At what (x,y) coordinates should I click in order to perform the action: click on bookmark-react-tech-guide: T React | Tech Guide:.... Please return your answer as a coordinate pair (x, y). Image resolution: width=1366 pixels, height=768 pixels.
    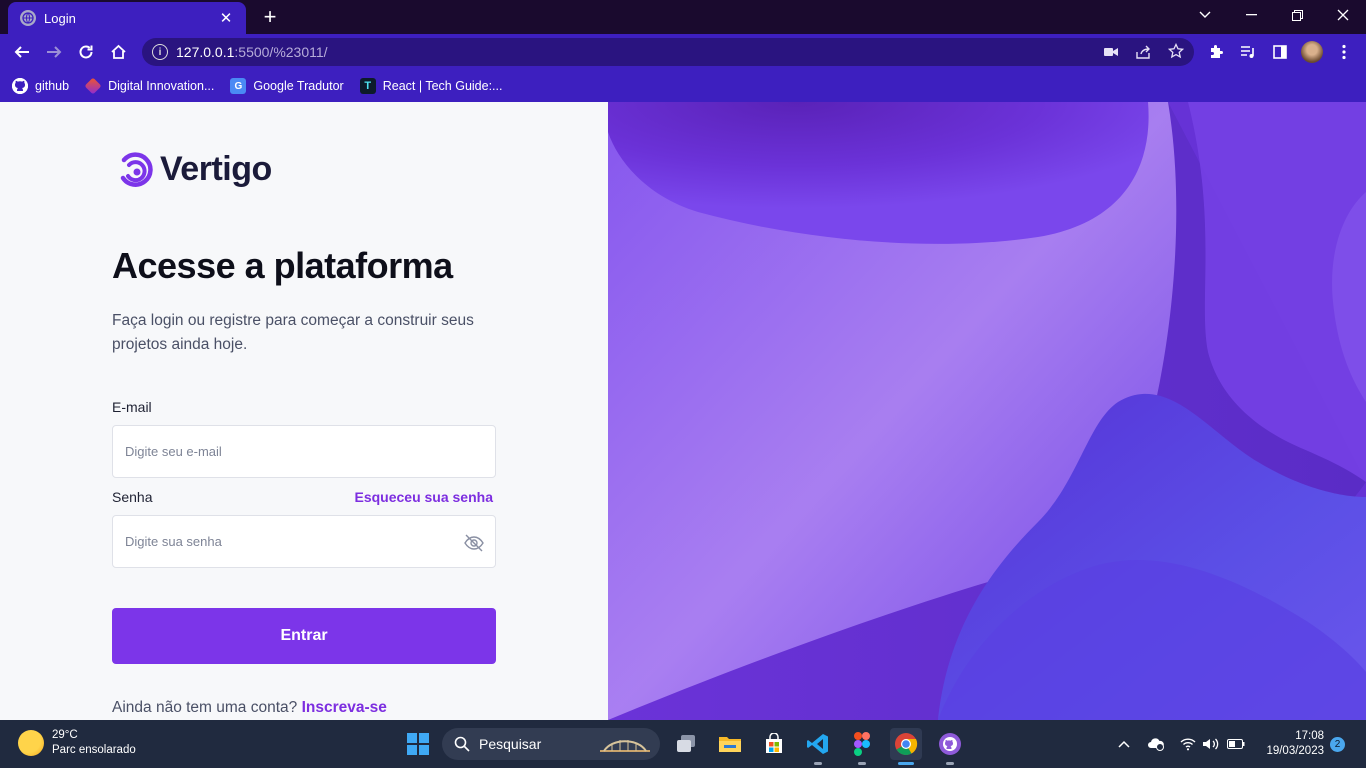
    Looking at the image, I should click on (431, 86).